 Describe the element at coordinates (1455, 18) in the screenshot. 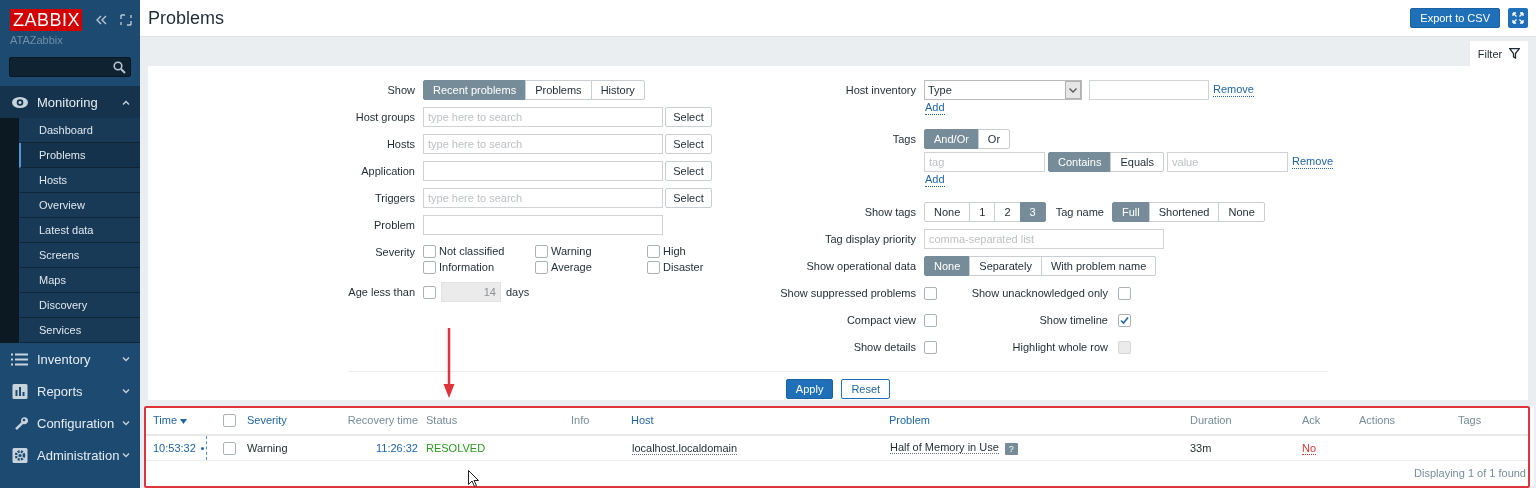

I see `export-button: Export to CSV` at that location.